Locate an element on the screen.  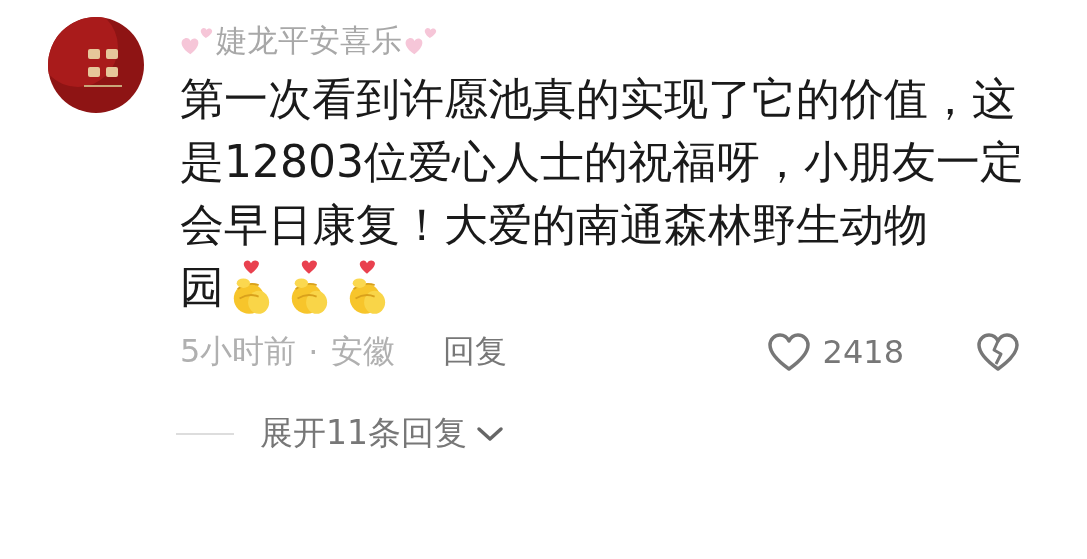
author-name: 婕龙平安喜乐 is located at coordinates (309, 41).